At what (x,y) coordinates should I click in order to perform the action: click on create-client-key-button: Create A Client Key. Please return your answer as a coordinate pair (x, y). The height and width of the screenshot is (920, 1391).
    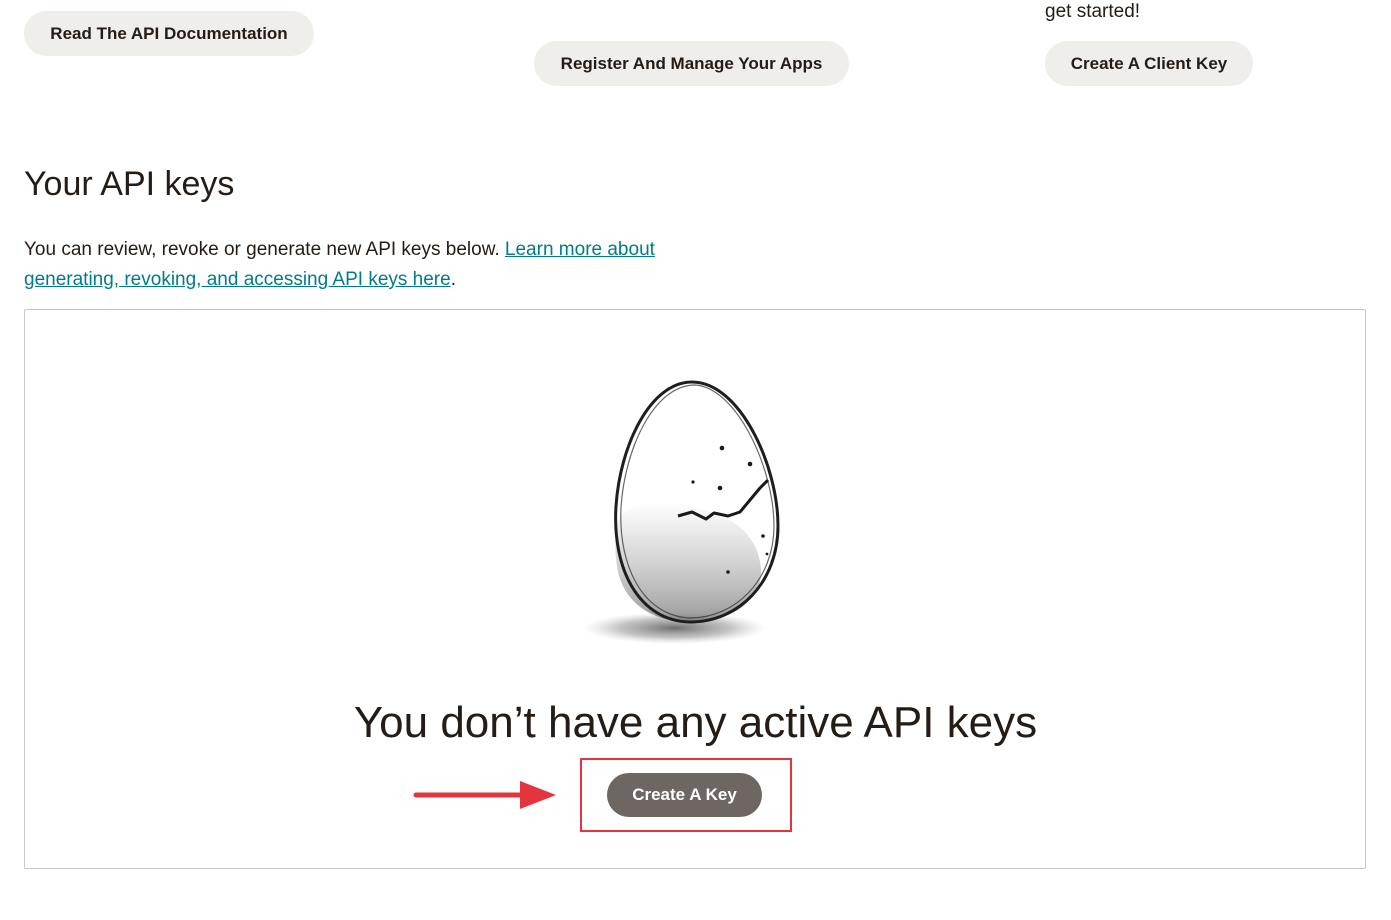
    Looking at the image, I should click on (1149, 63).